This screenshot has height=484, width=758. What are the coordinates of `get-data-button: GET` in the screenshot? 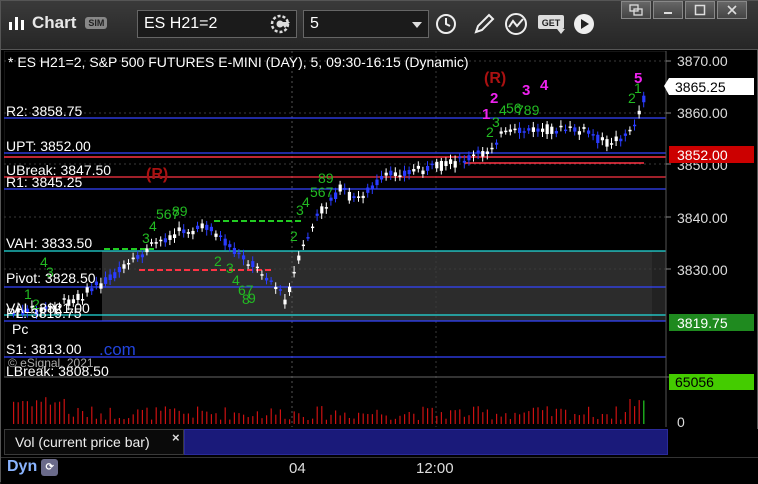 It's located at (552, 24).